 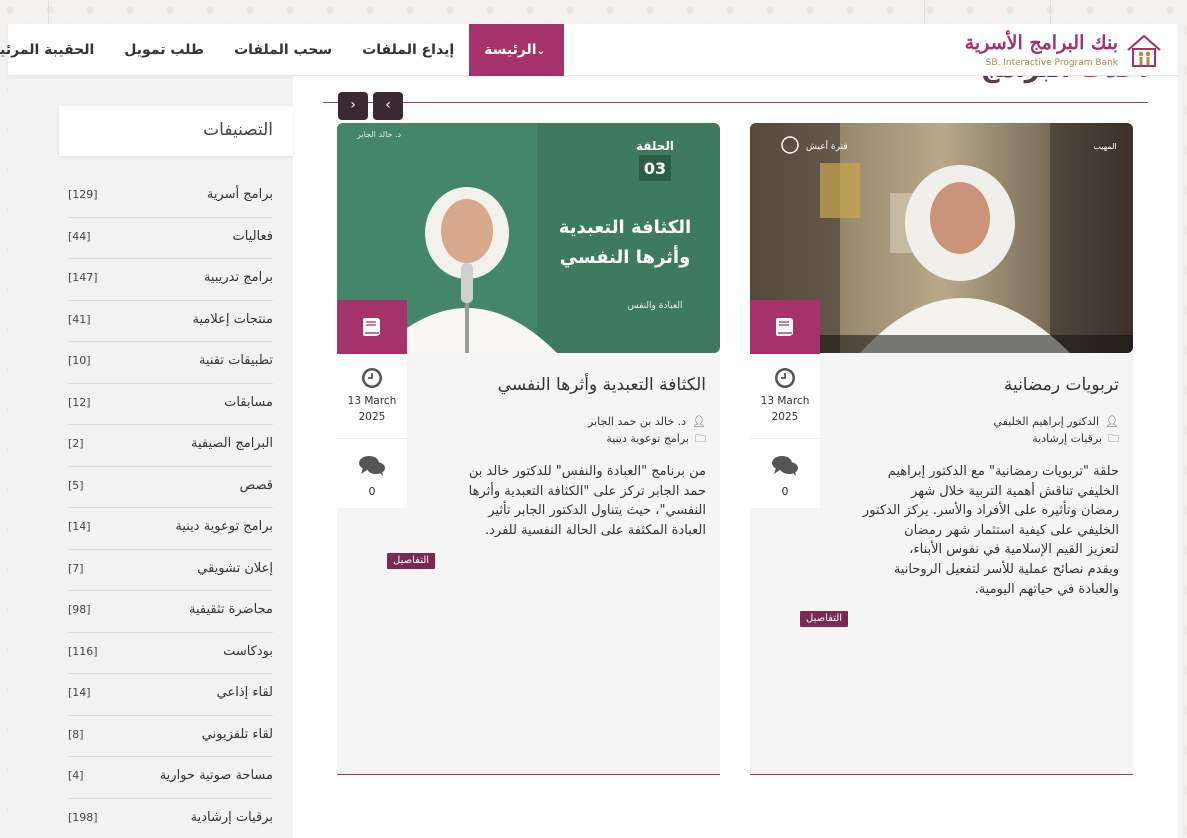 I want to click on category-item: برامج تدريبية [147], so click(x=170, y=280).